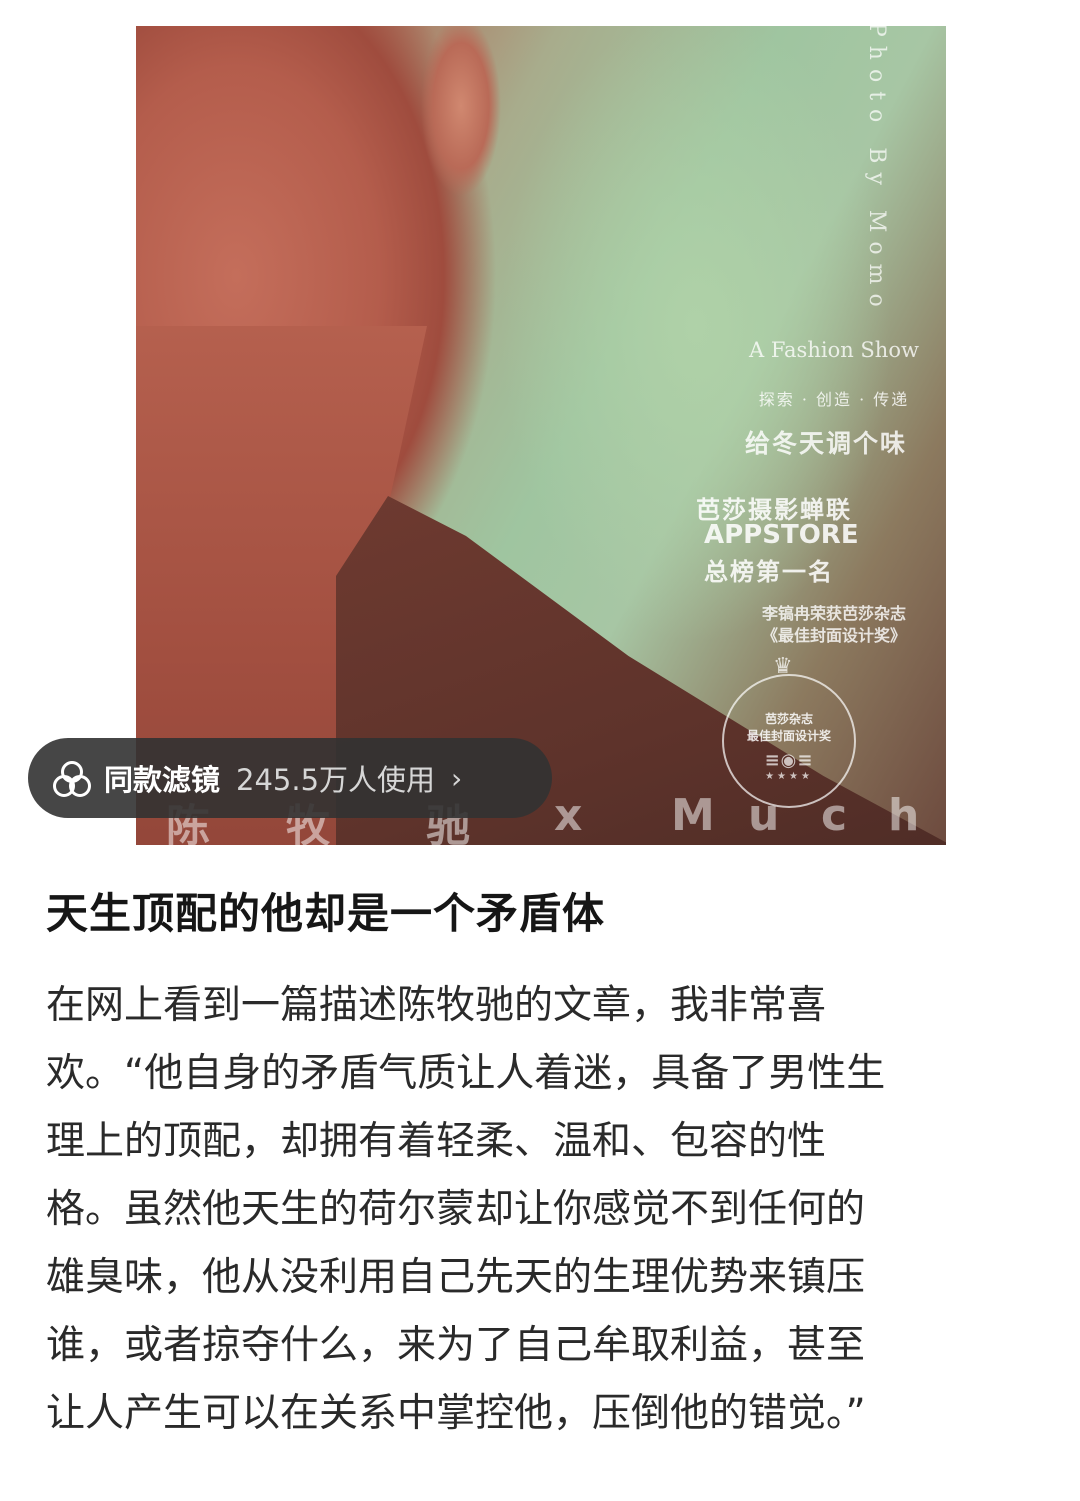  Describe the element at coordinates (456, 1413) in the screenshot. I see `article-line: 让人产生可以在关系中掌控他，压倒他的错觉。”` at that location.